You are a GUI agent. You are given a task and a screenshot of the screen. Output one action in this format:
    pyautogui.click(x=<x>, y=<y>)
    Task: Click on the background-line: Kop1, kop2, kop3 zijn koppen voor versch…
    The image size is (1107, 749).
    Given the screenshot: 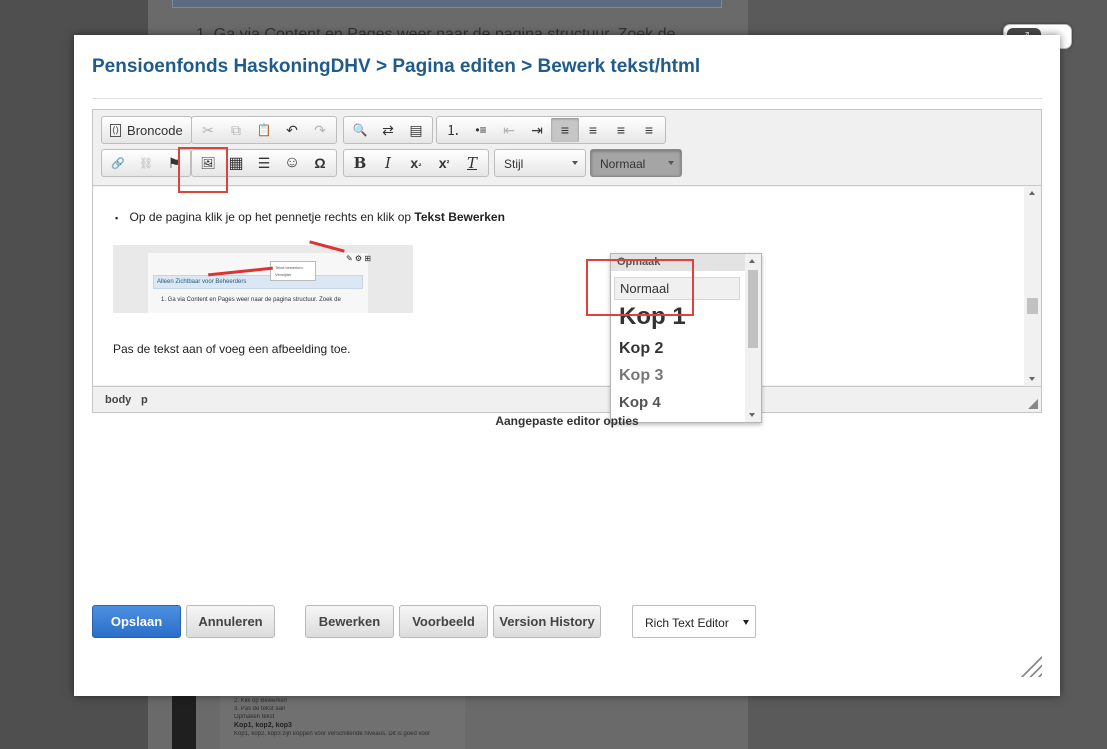 What is the action you would take?
    pyautogui.click(x=332, y=734)
    